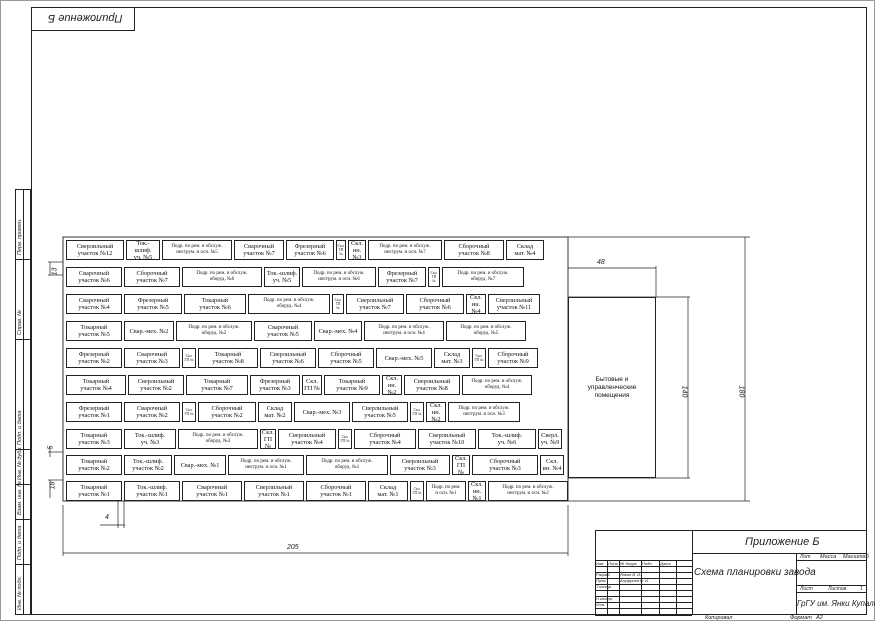 This screenshot has width=875, height=621. I want to click on dim-height-outer: 180, so click(741, 391).